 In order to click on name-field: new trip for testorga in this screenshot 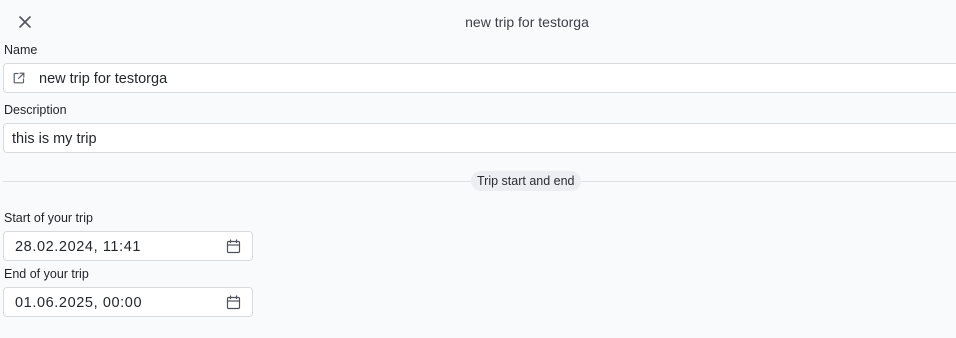, I will do `click(479, 78)`.